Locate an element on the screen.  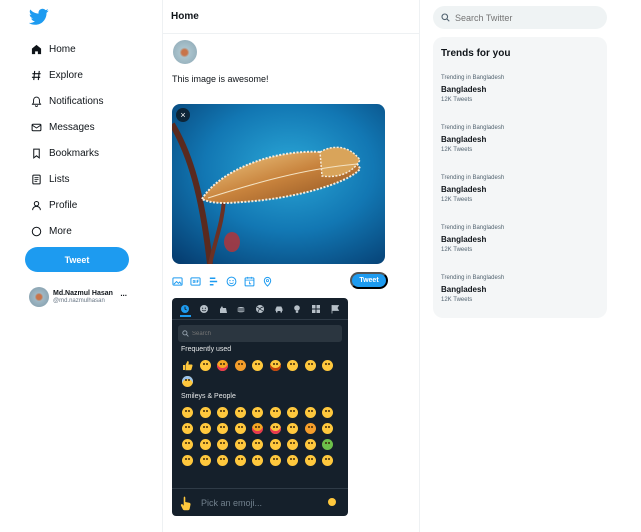
location-icon is located at coordinates (267, 281).